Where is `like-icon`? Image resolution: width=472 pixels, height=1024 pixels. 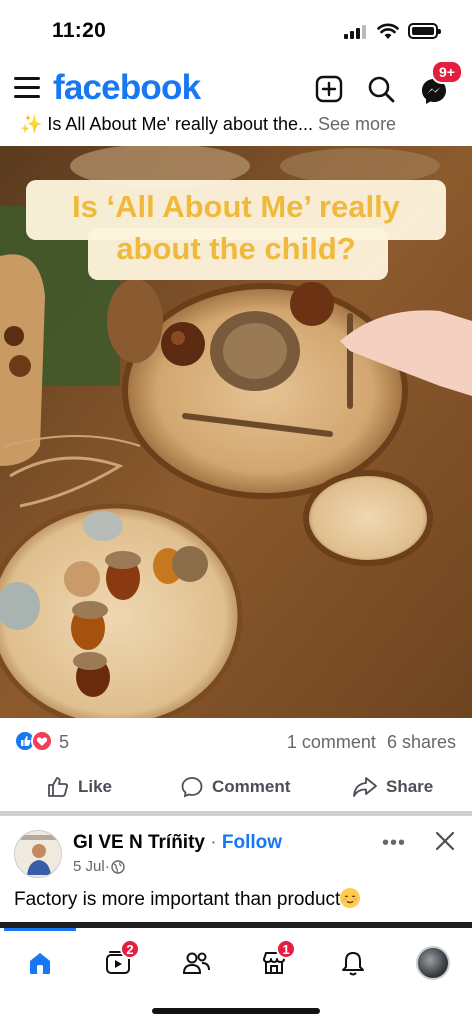 like-icon is located at coordinates (58, 787).